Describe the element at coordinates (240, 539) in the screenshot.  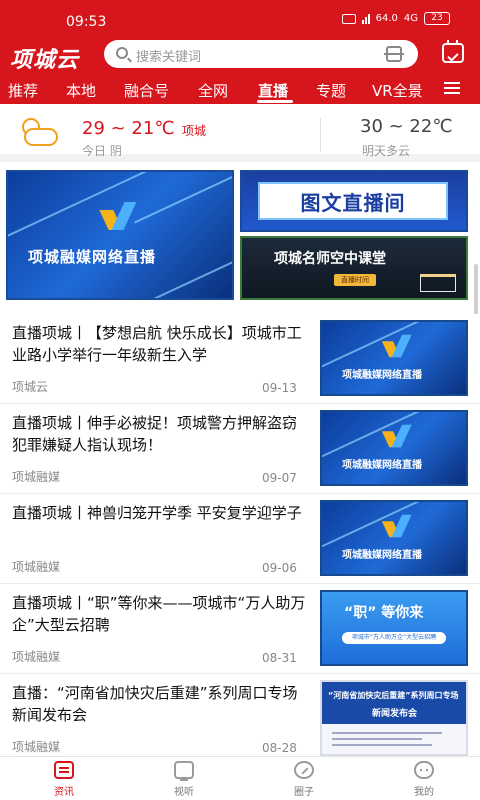
I see `list-item: 直播项城丨神兽归笼开学季 平安复学迎学子 项城融媒 09-06 项城融媒网络直播` at that location.